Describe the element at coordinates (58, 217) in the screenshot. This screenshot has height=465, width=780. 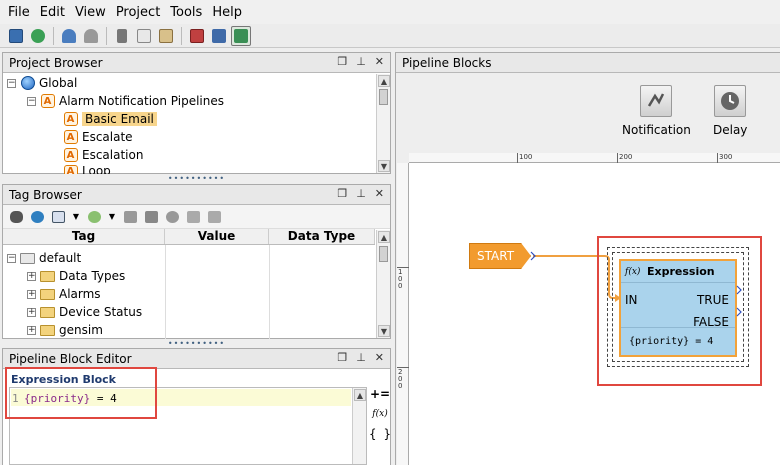
I see `table-icon` at that location.